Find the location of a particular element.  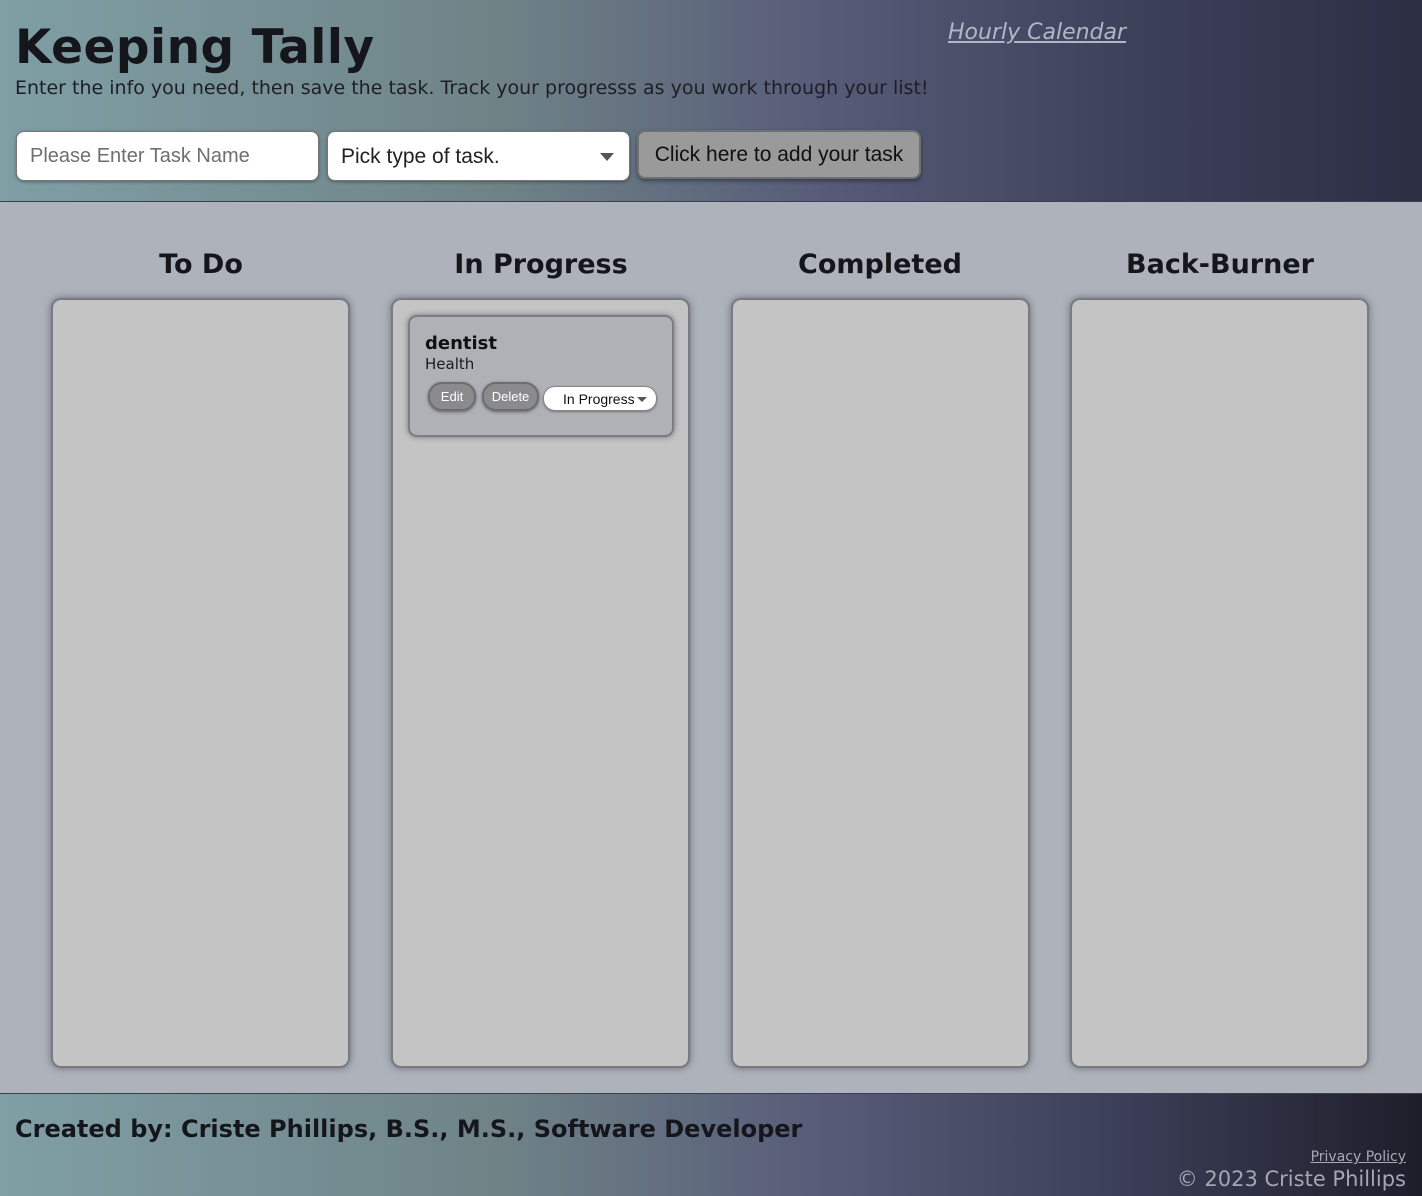

column-title-to-do: To Do is located at coordinates (201, 264).